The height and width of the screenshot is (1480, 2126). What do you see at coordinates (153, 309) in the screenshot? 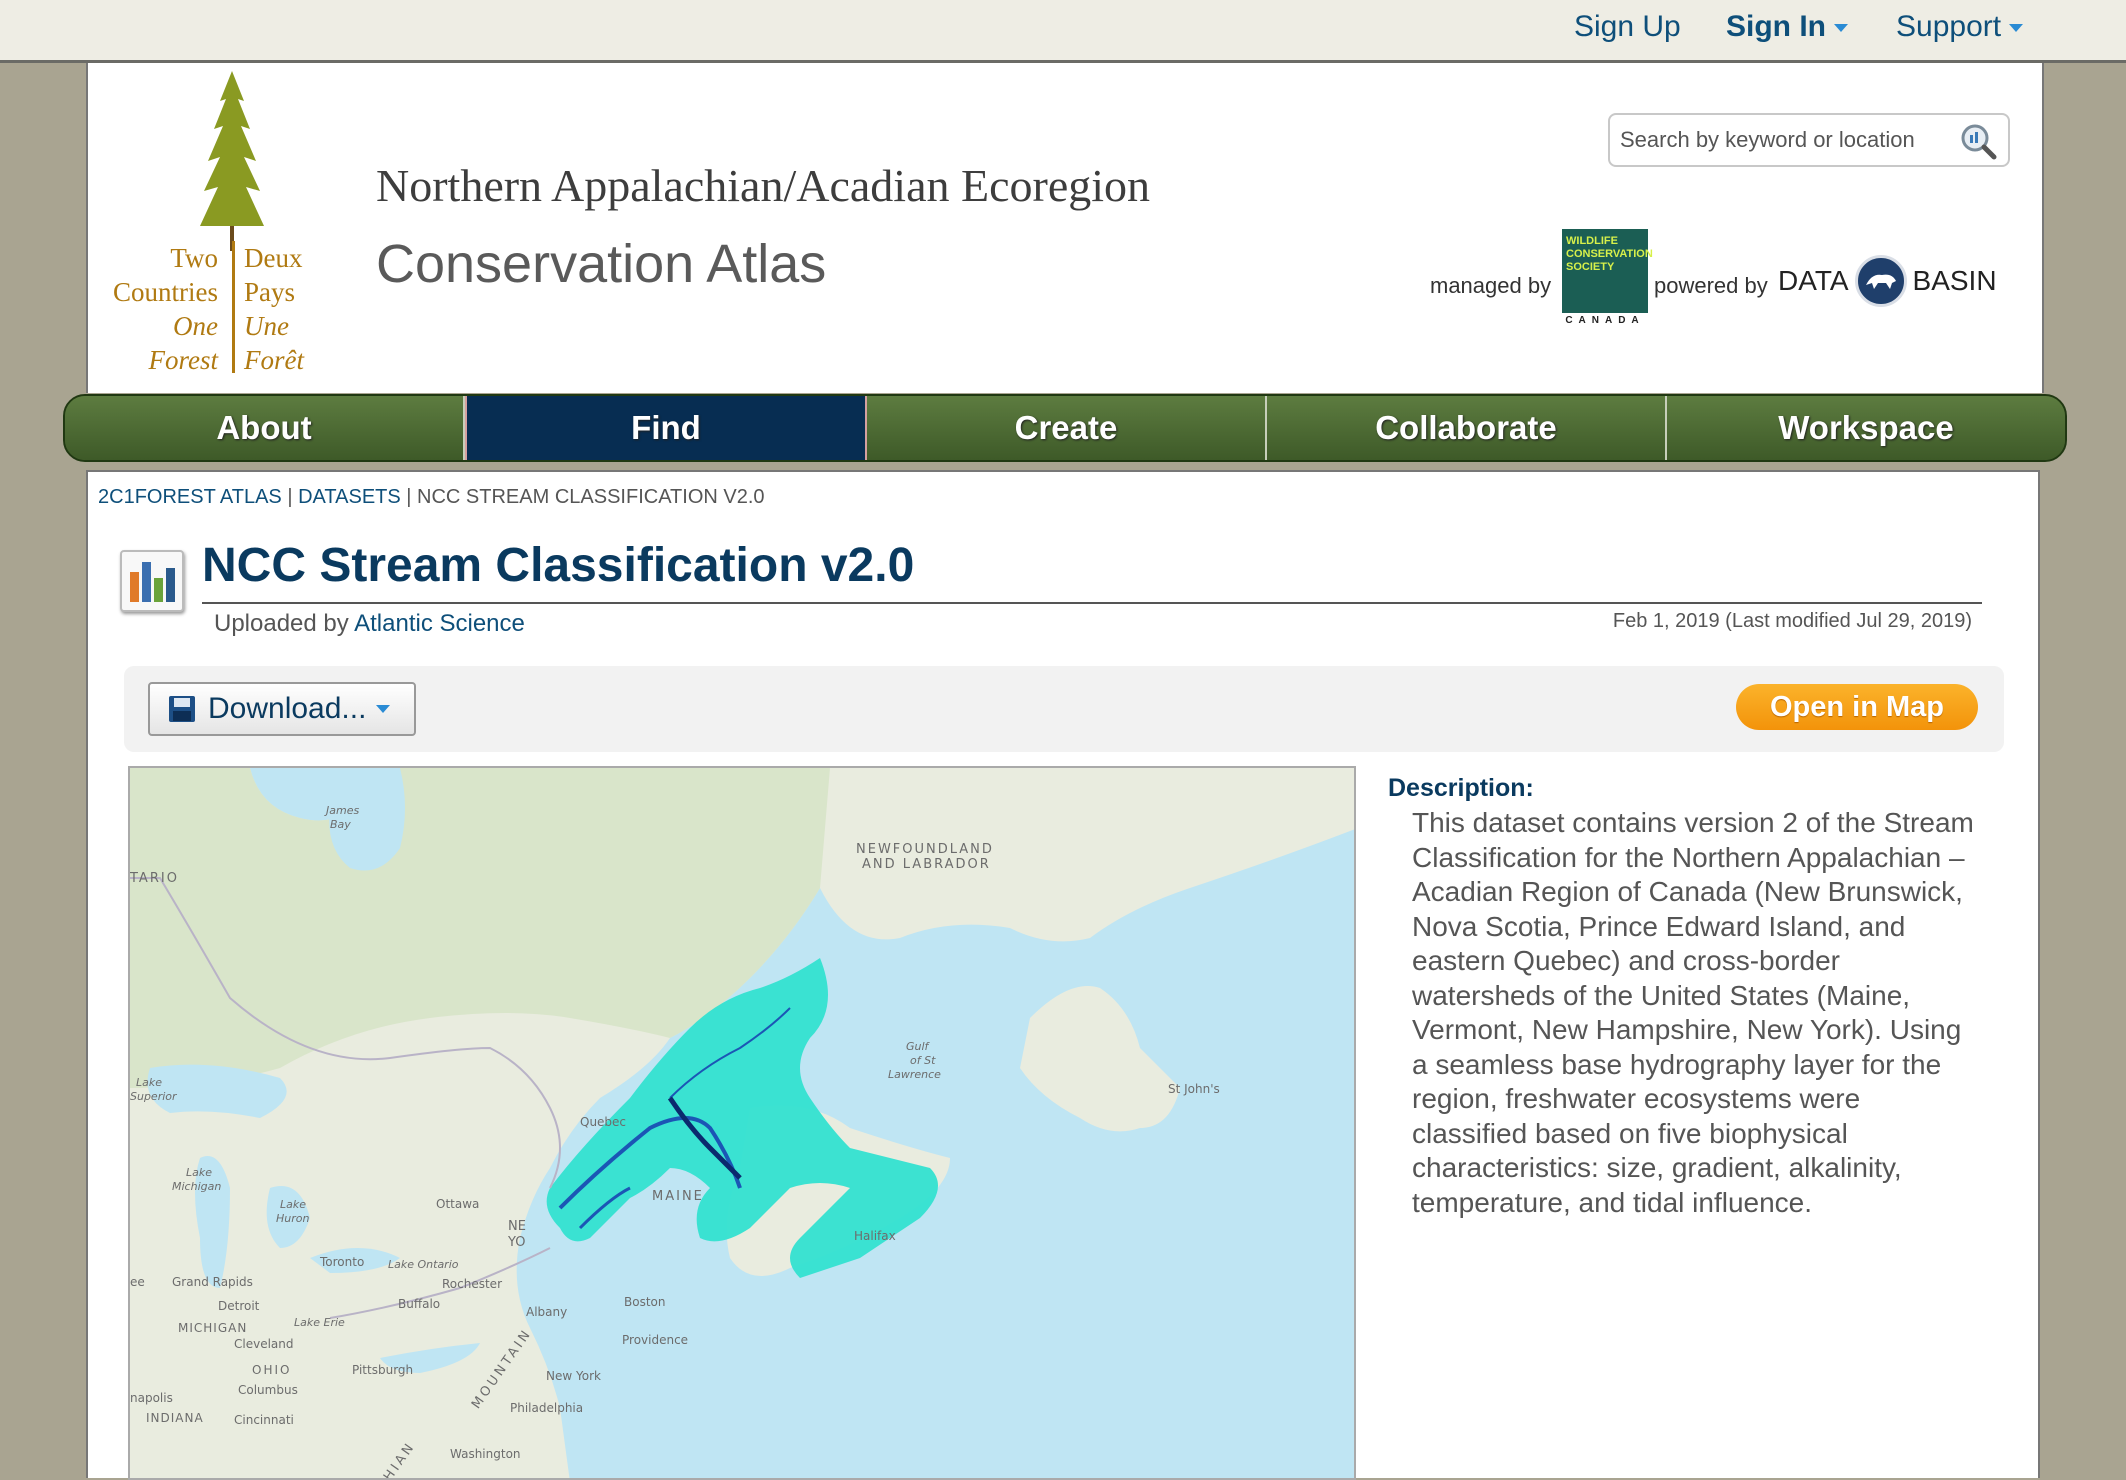
I see `tagline-english: Two Countries One Forest` at bounding box center [153, 309].